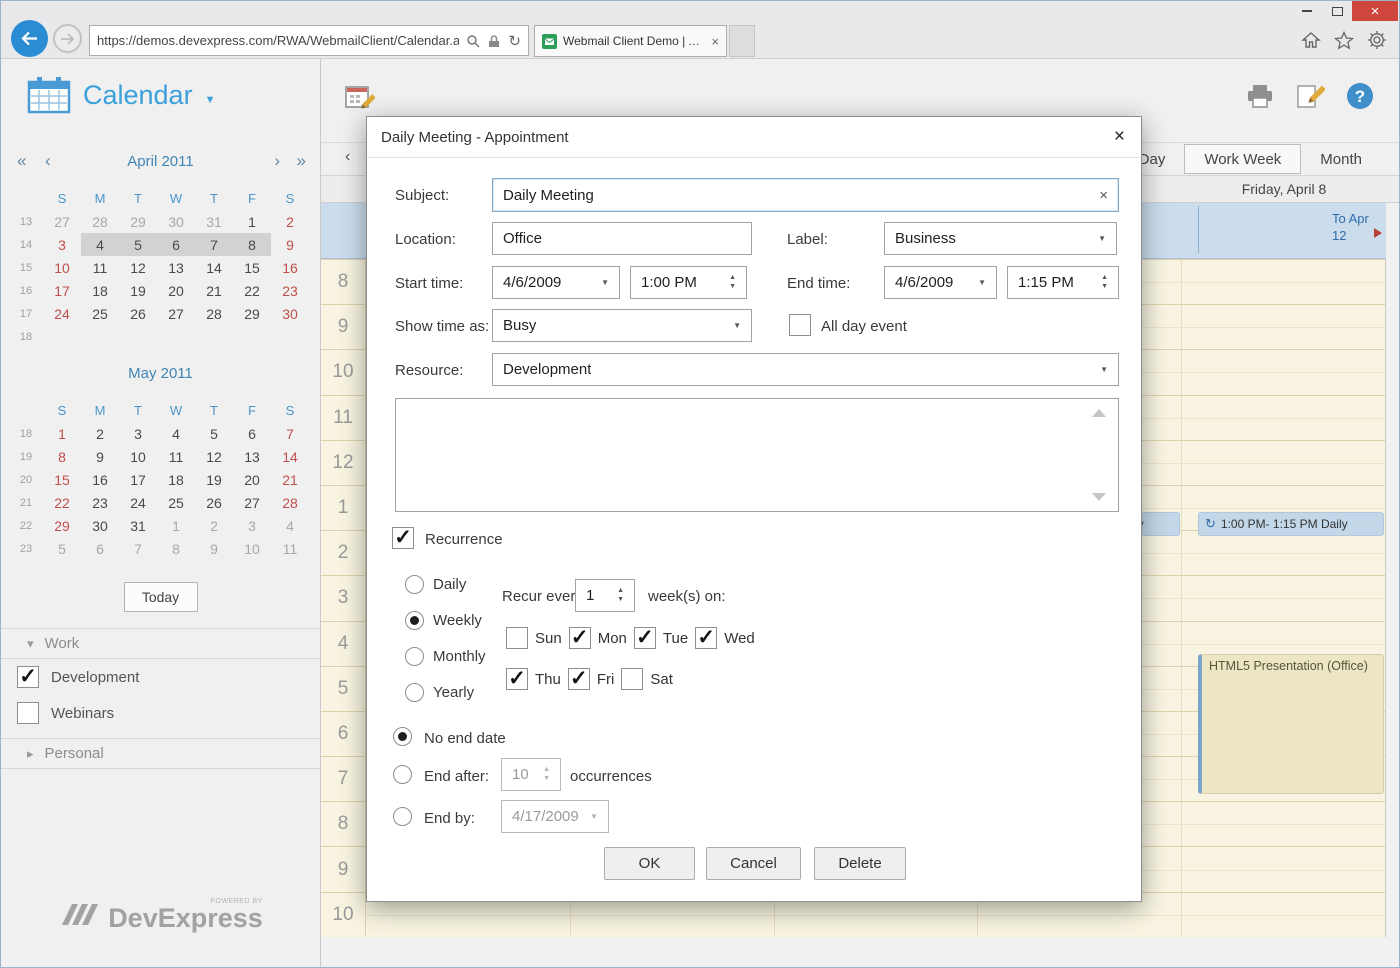 This screenshot has height=968, width=1400. I want to click on recurrence-pattern-label: Weekly, so click(457, 621).